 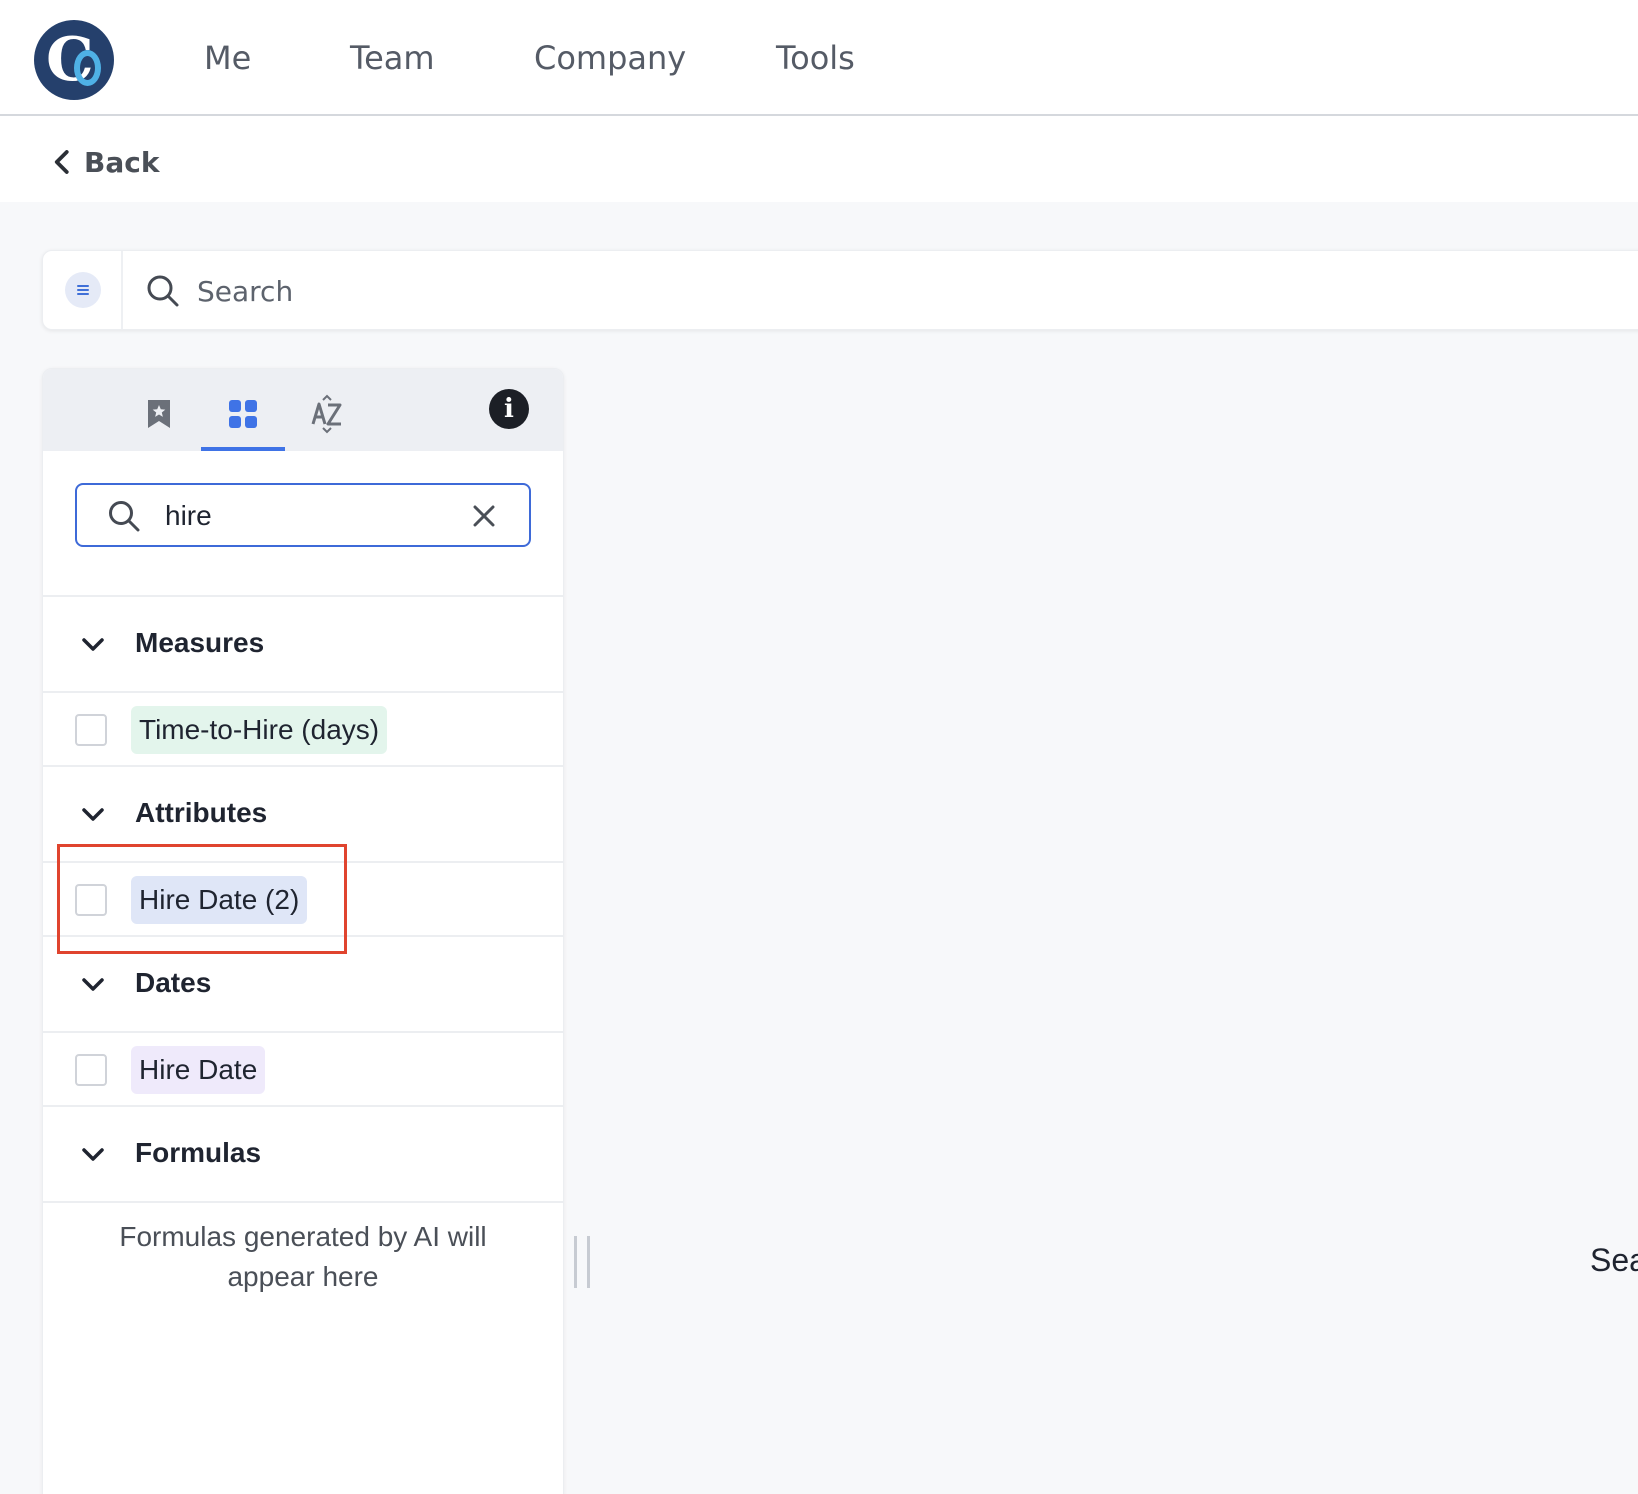 What do you see at coordinates (582, 1262) in the screenshot?
I see `panel-resize-handle` at bounding box center [582, 1262].